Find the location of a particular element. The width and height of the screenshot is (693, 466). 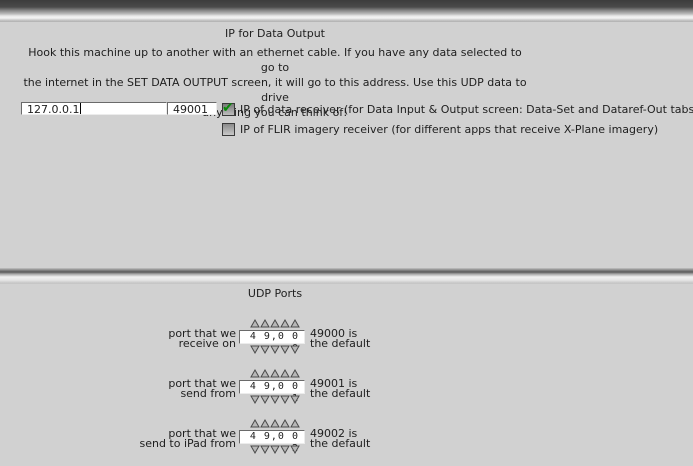

port-default-note: 49000 is the default is located at coordinates (340, 338).